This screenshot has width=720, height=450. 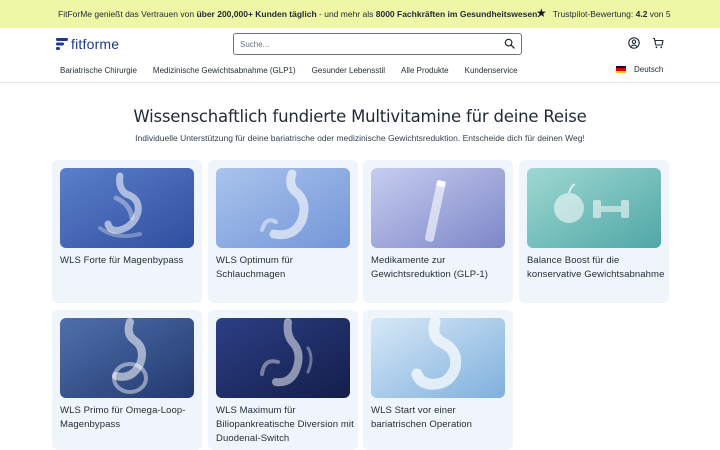 I want to click on language-label: Deutsch, so click(x=649, y=69).